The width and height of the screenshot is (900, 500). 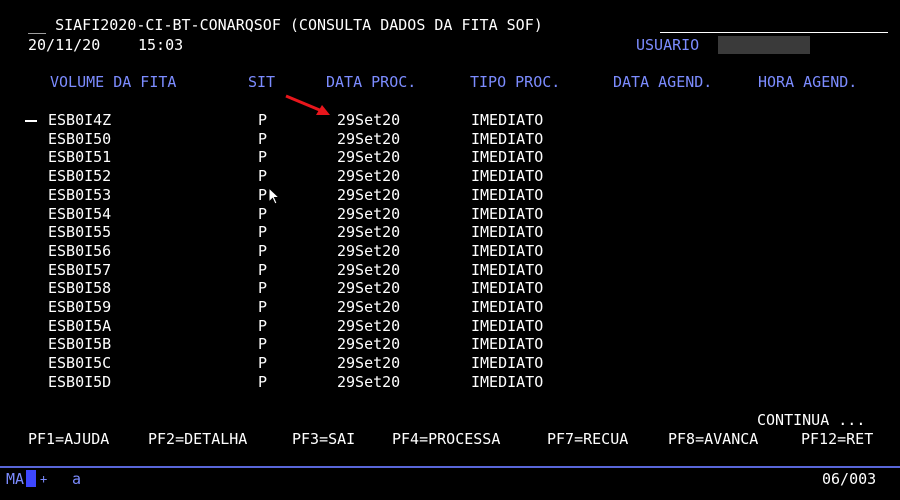 I want to click on pf2-key: PF2=DETALHA, so click(x=197, y=439).